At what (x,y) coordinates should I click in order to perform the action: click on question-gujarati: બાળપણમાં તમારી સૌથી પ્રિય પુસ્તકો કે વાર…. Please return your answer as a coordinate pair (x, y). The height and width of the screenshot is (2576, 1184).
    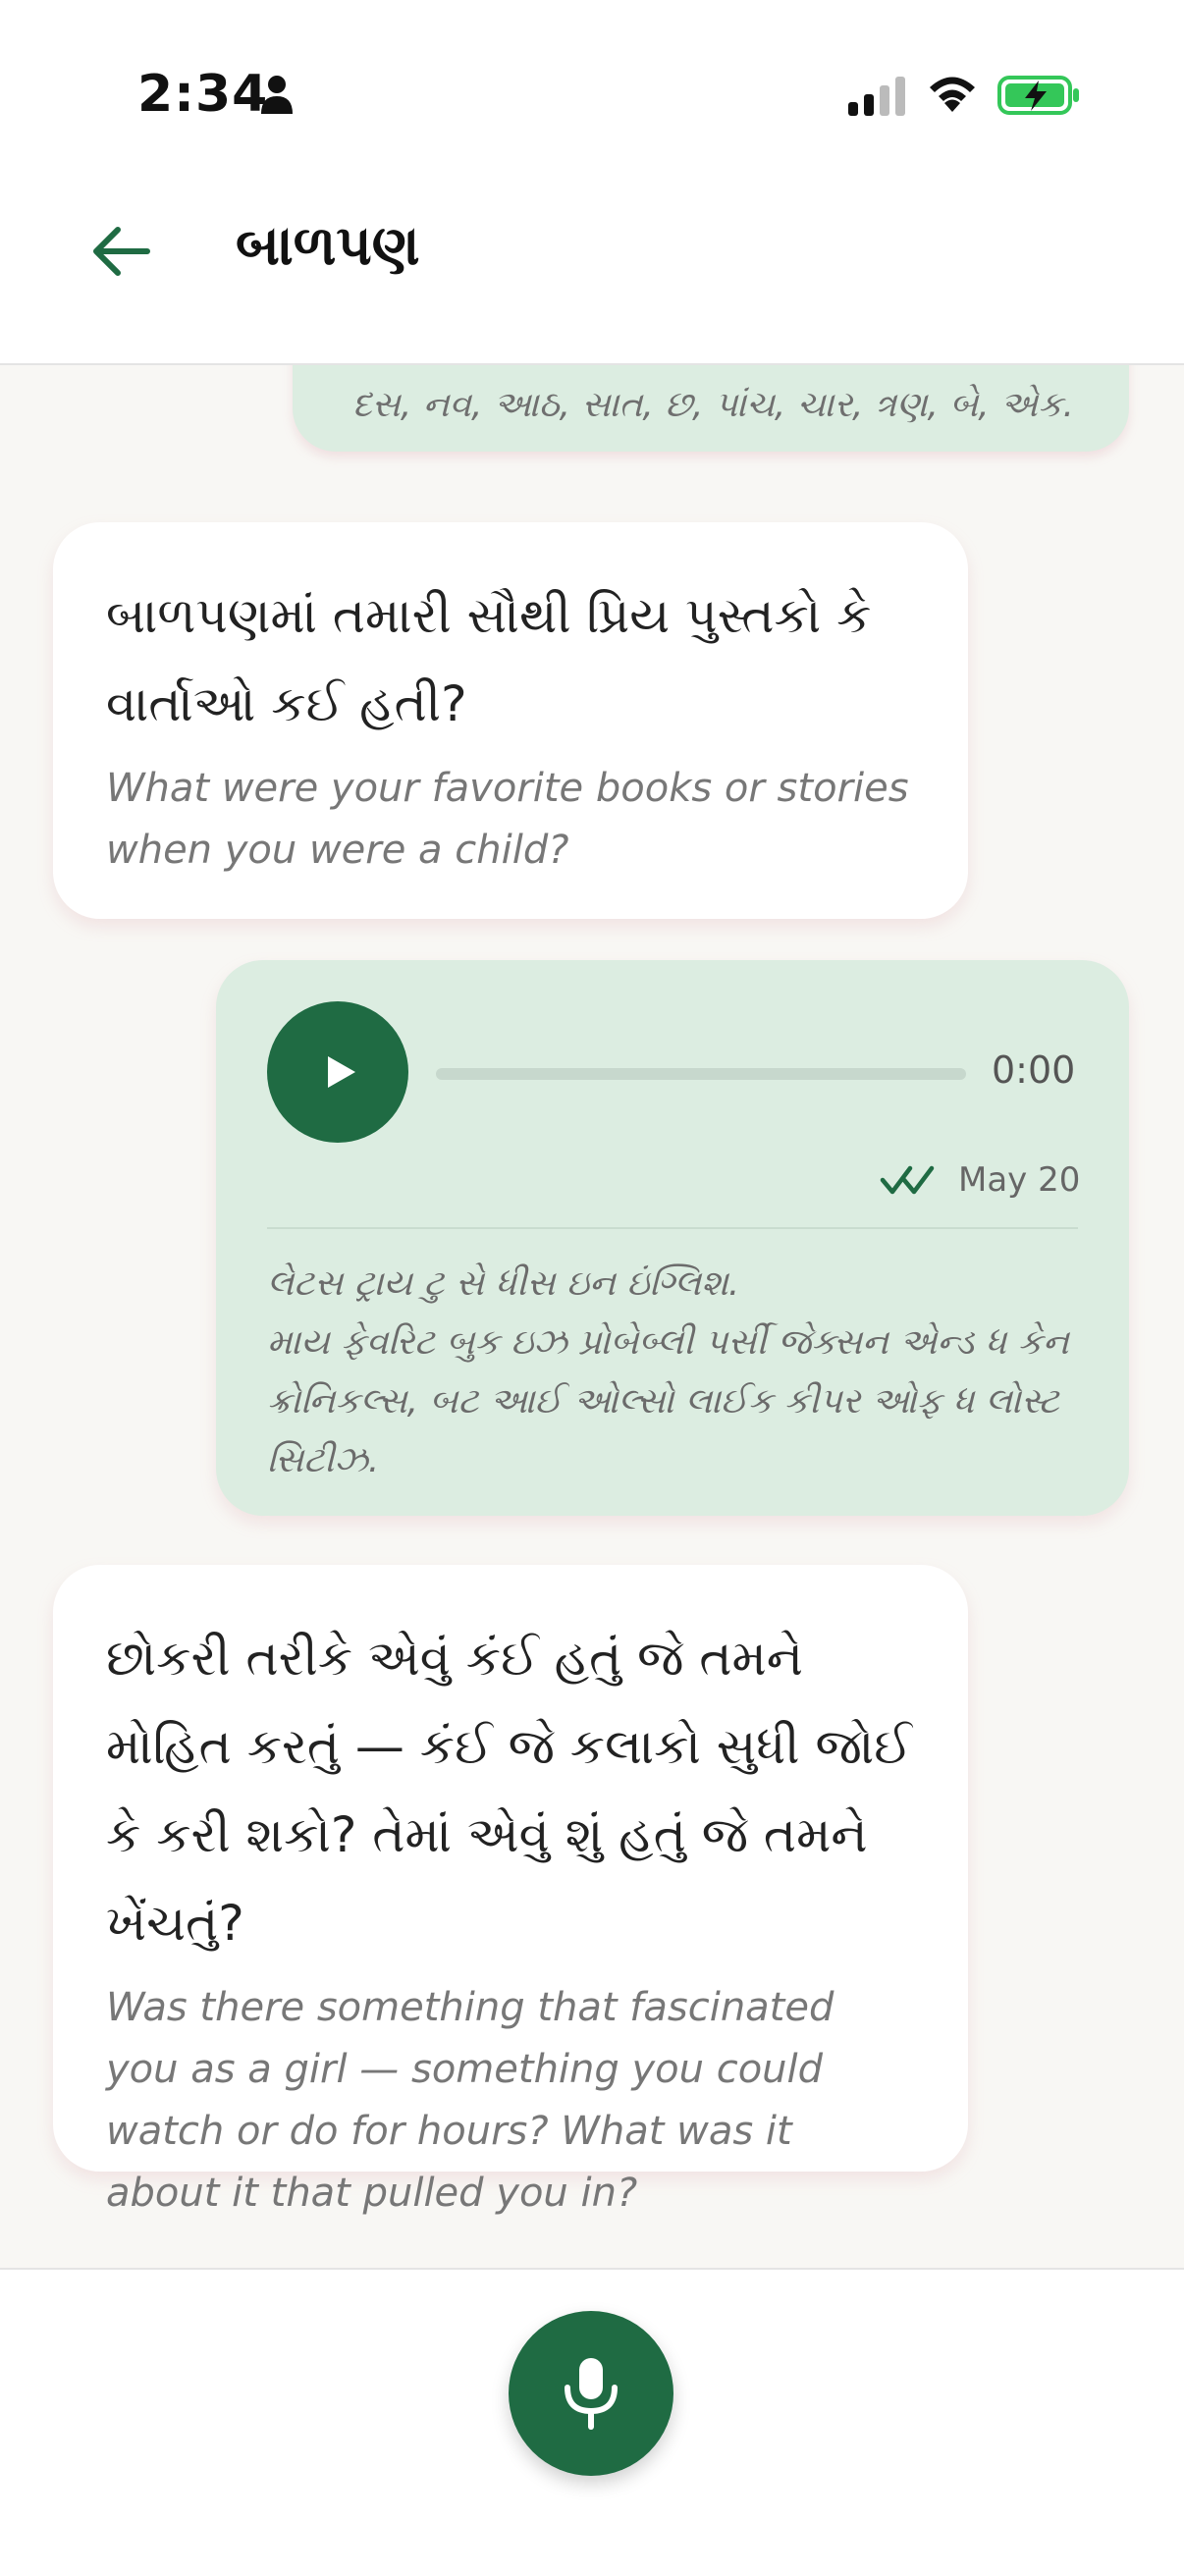
    Looking at the image, I should click on (489, 659).